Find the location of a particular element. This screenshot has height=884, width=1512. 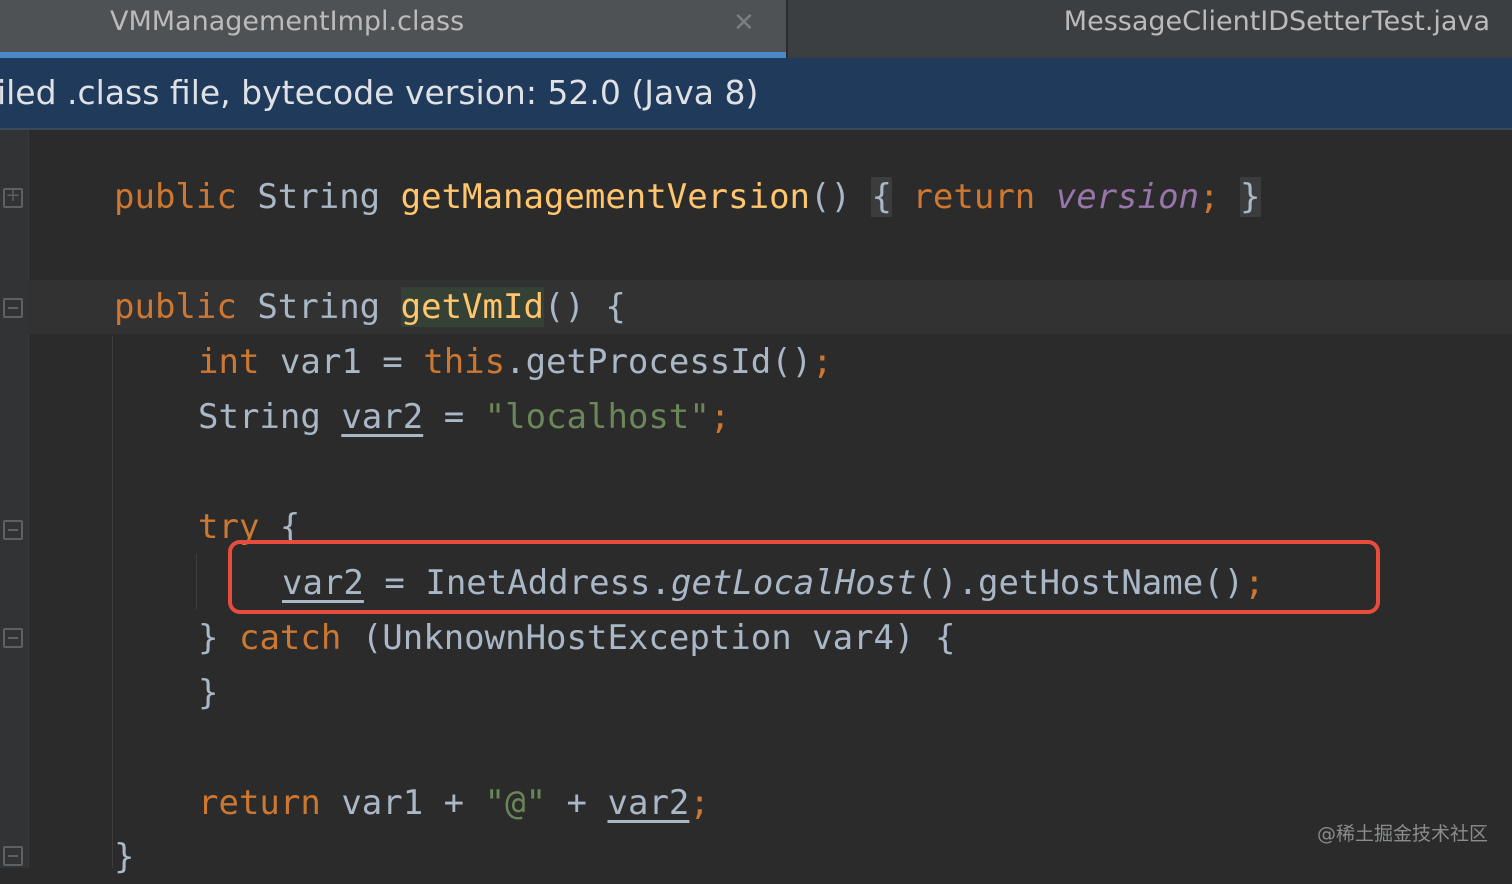

code-line-9: return var1 + "@" + var2; is located at coordinates (454, 803).